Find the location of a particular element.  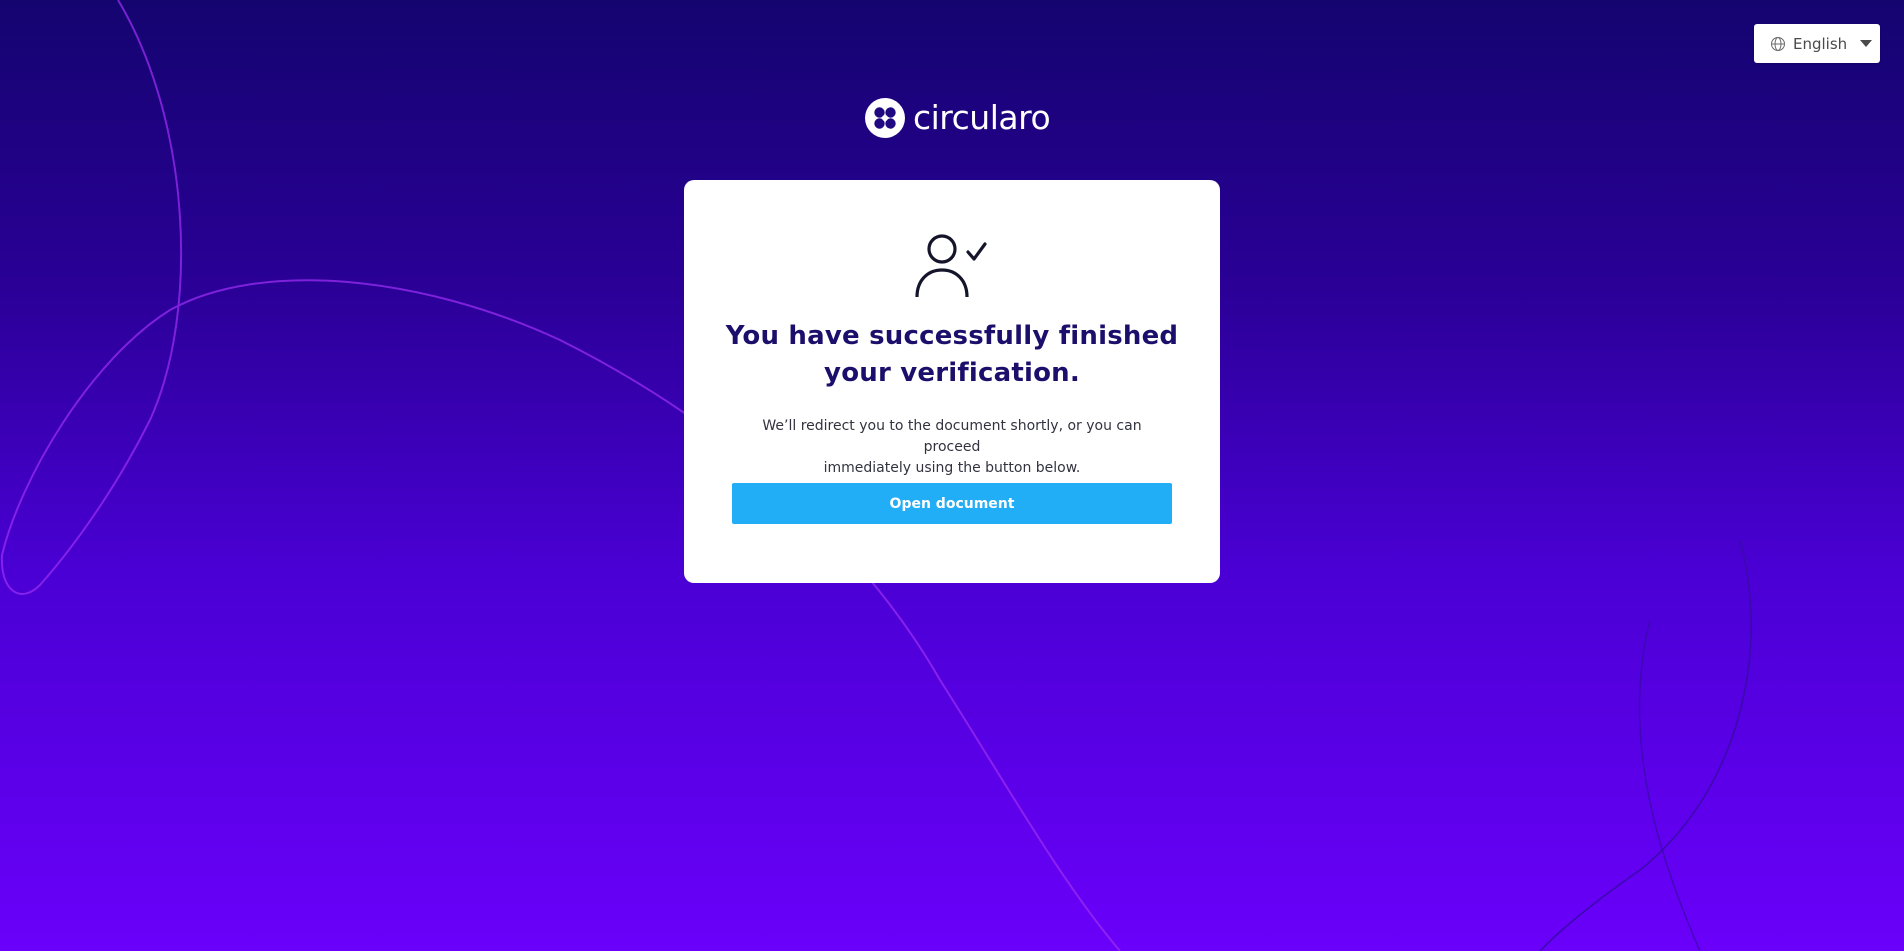

circularo-logo: circularo is located at coordinates (958, 118).